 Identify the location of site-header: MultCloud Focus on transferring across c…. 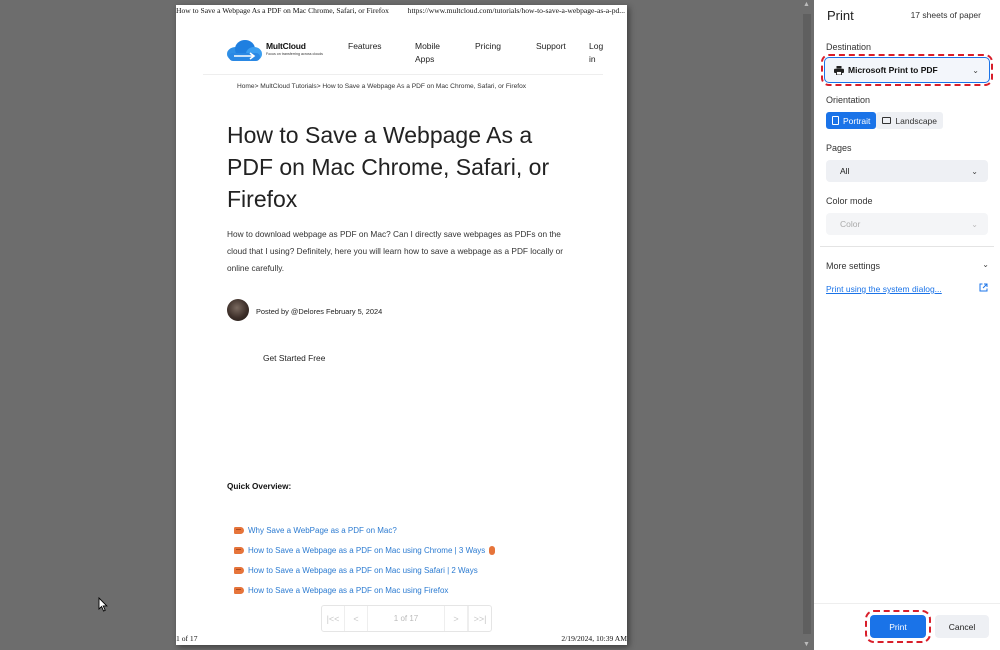
(403, 54).